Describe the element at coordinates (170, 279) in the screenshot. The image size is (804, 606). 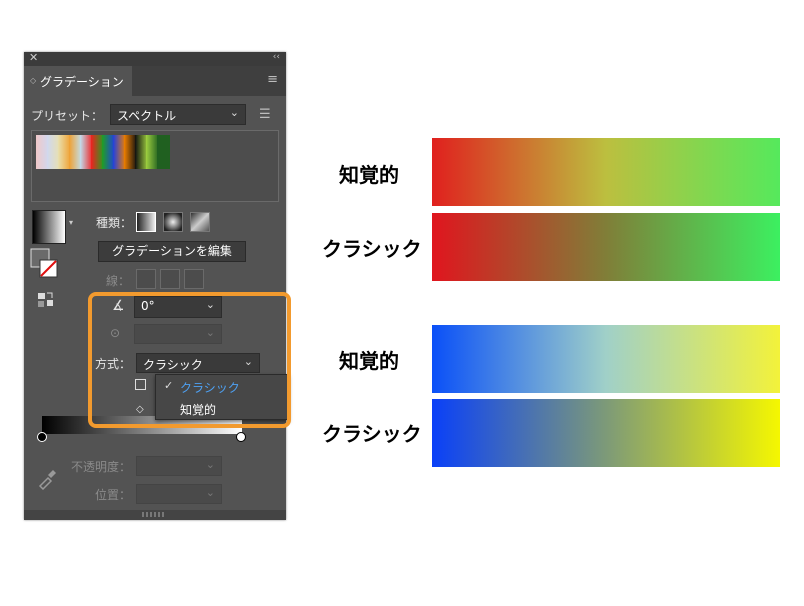
I see `stroke-along-button` at that location.